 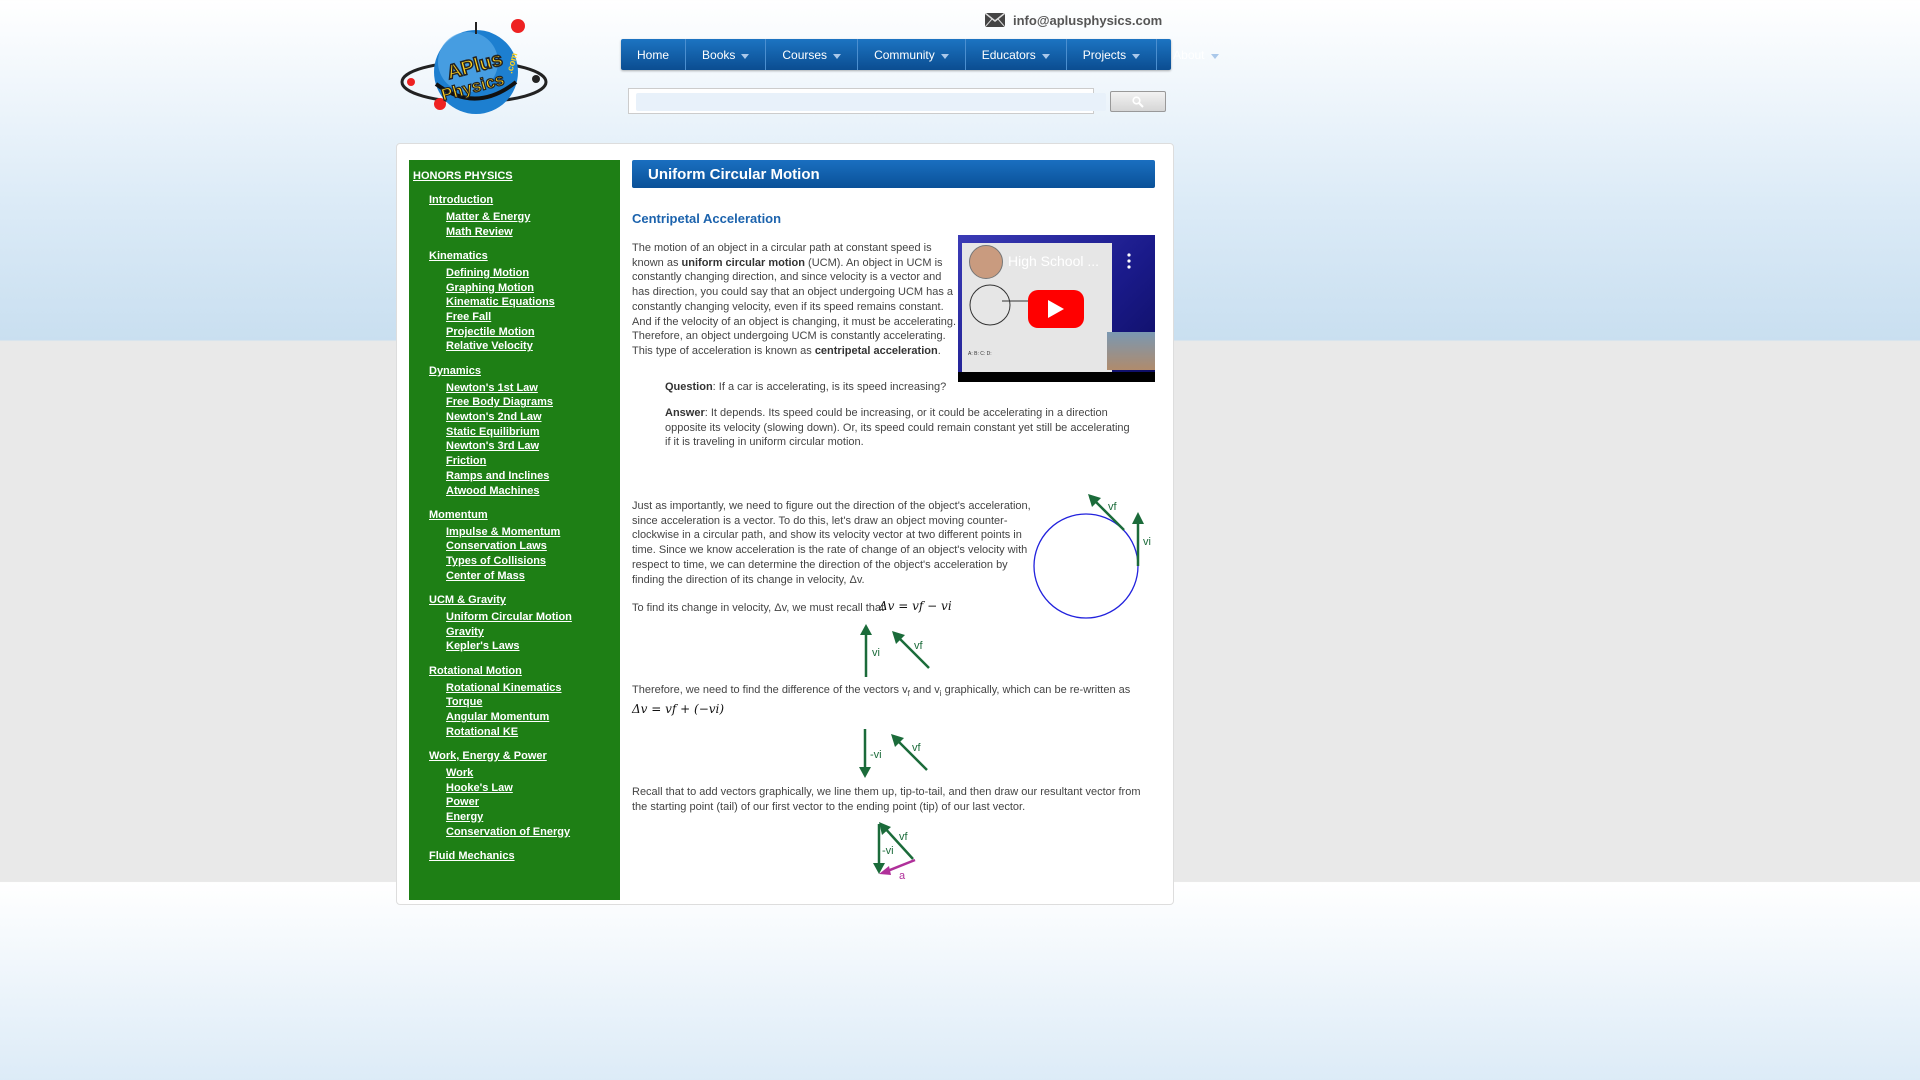 What do you see at coordinates (508, 832) in the screenshot?
I see `sidebar-link: Conservation of Energy` at bounding box center [508, 832].